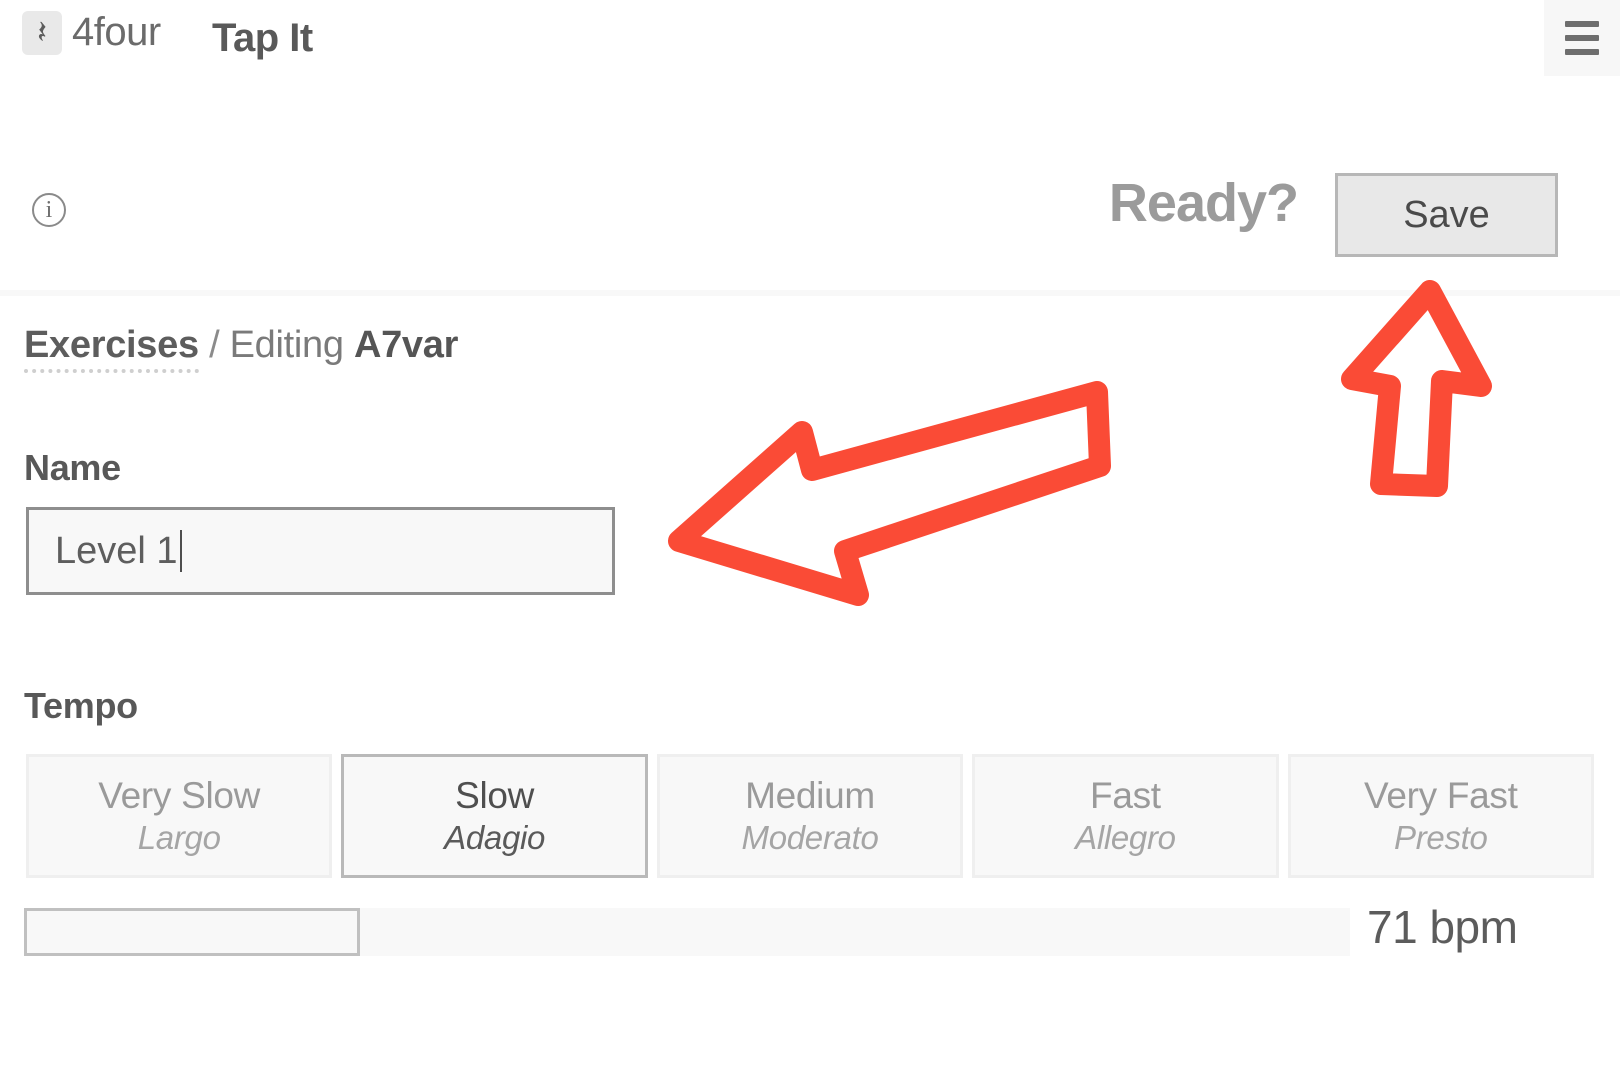 Image resolution: width=1620 pixels, height=1080 pixels. I want to click on logo-glyph: 𝄽, so click(42, 31).